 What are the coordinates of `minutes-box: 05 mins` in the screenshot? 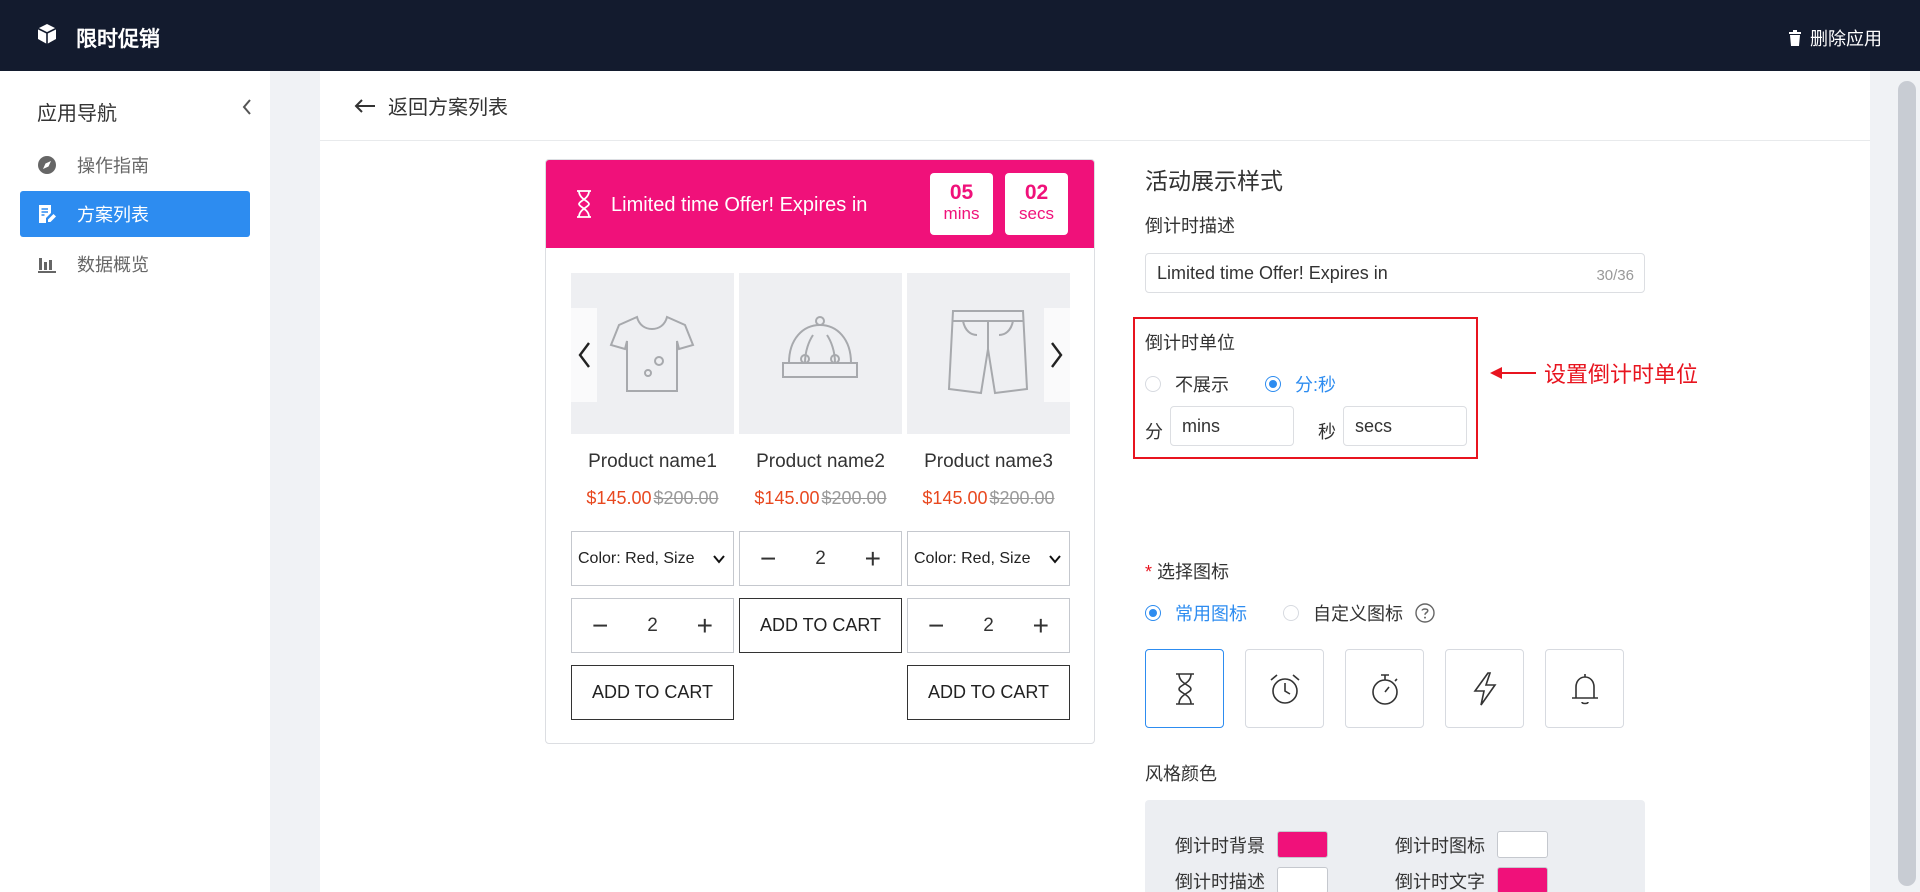 It's located at (961, 204).